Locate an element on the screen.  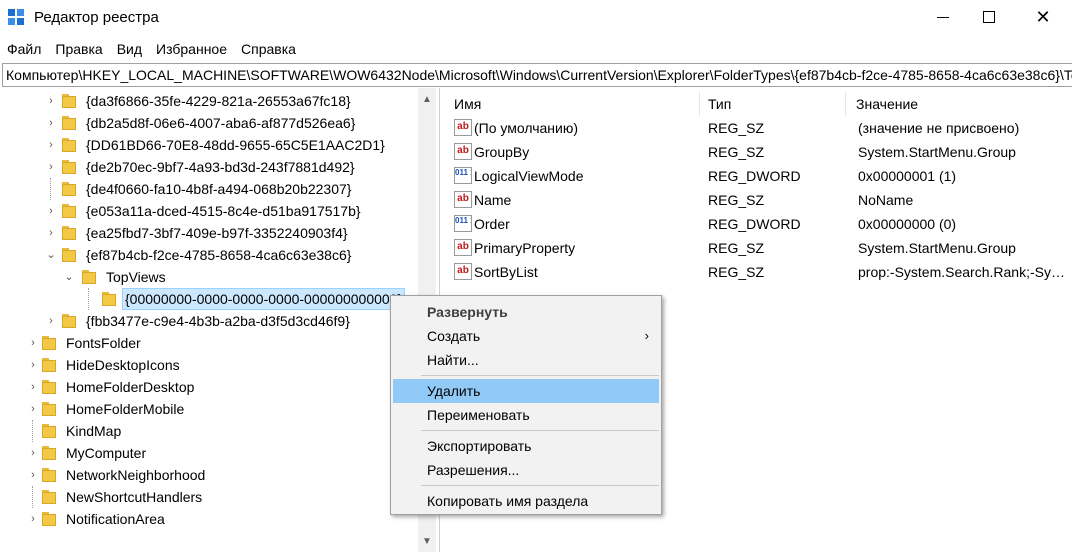
value-type: REG_SZ is located at coordinates (736, 152).